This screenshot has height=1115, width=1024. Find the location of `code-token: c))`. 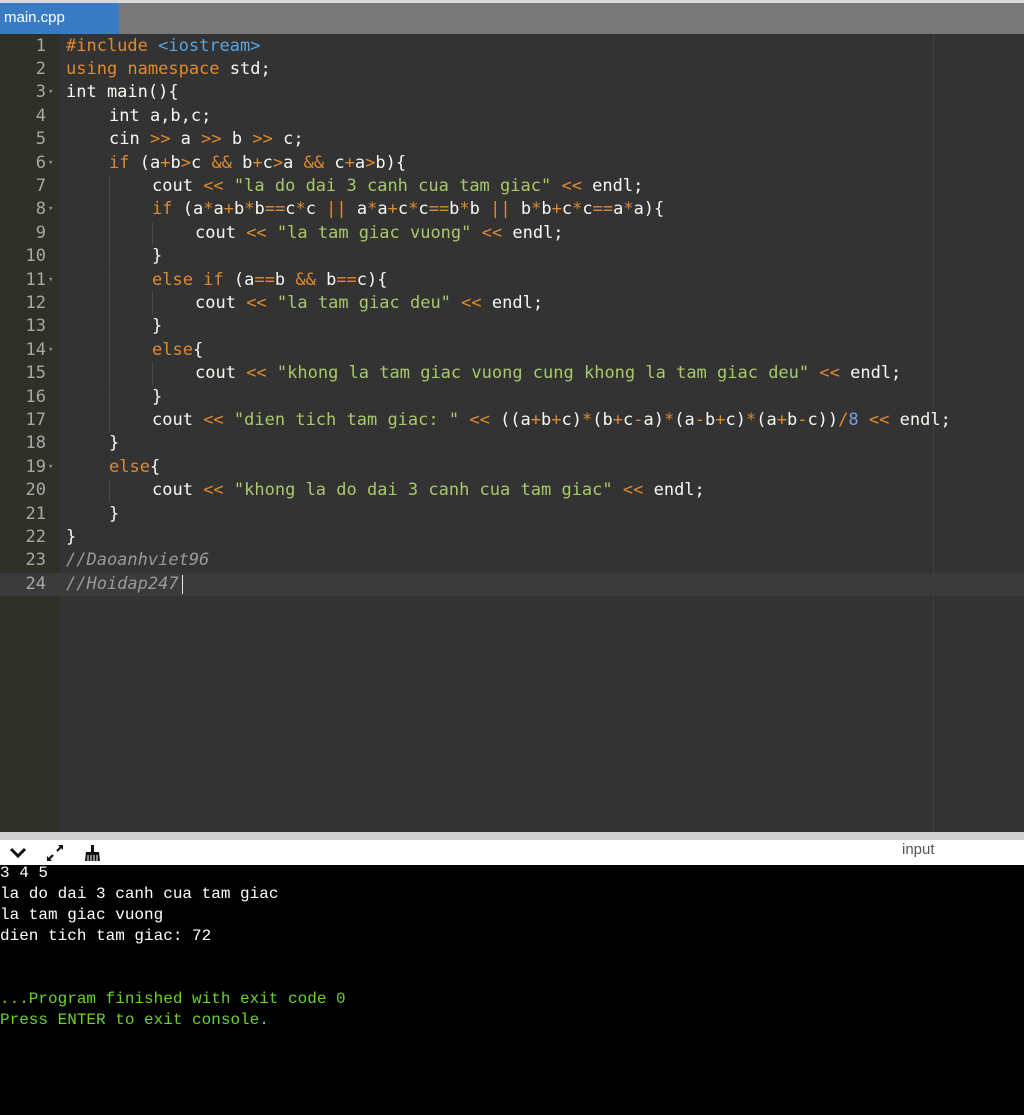

code-token: c)) is located at coordinates (823, 419).